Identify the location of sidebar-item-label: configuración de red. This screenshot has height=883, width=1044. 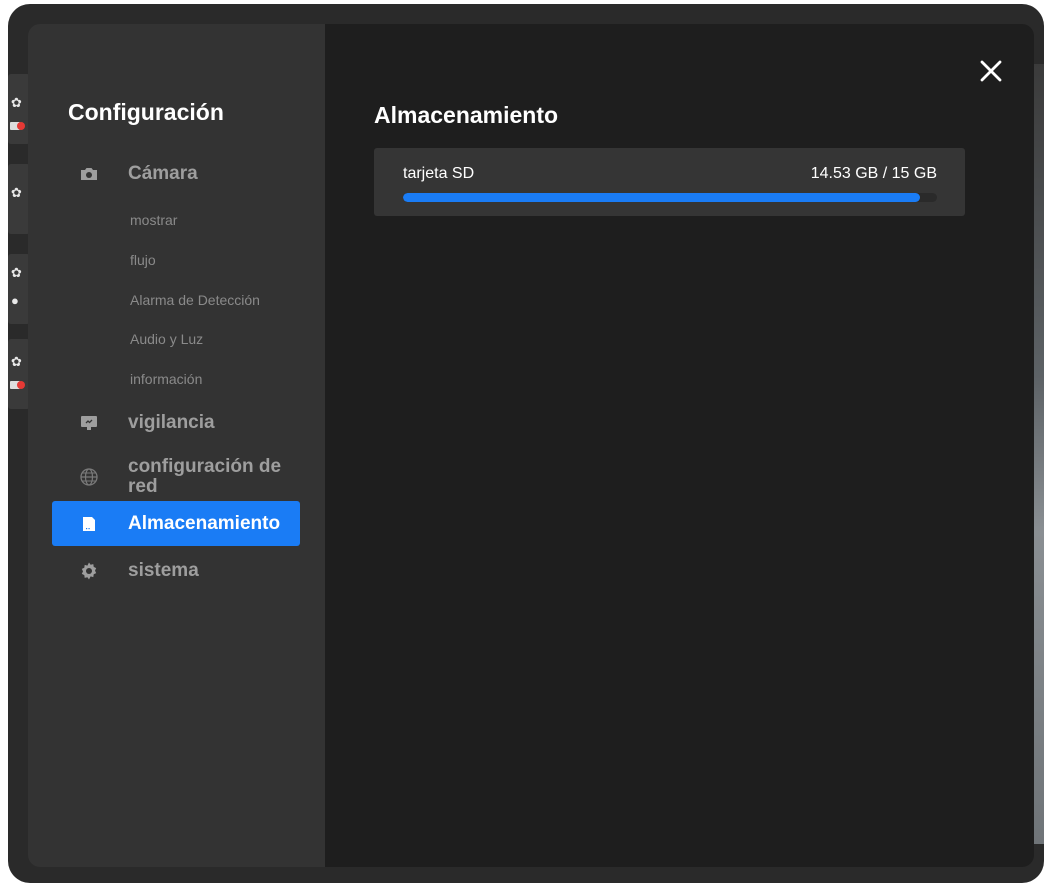
(205, 476).